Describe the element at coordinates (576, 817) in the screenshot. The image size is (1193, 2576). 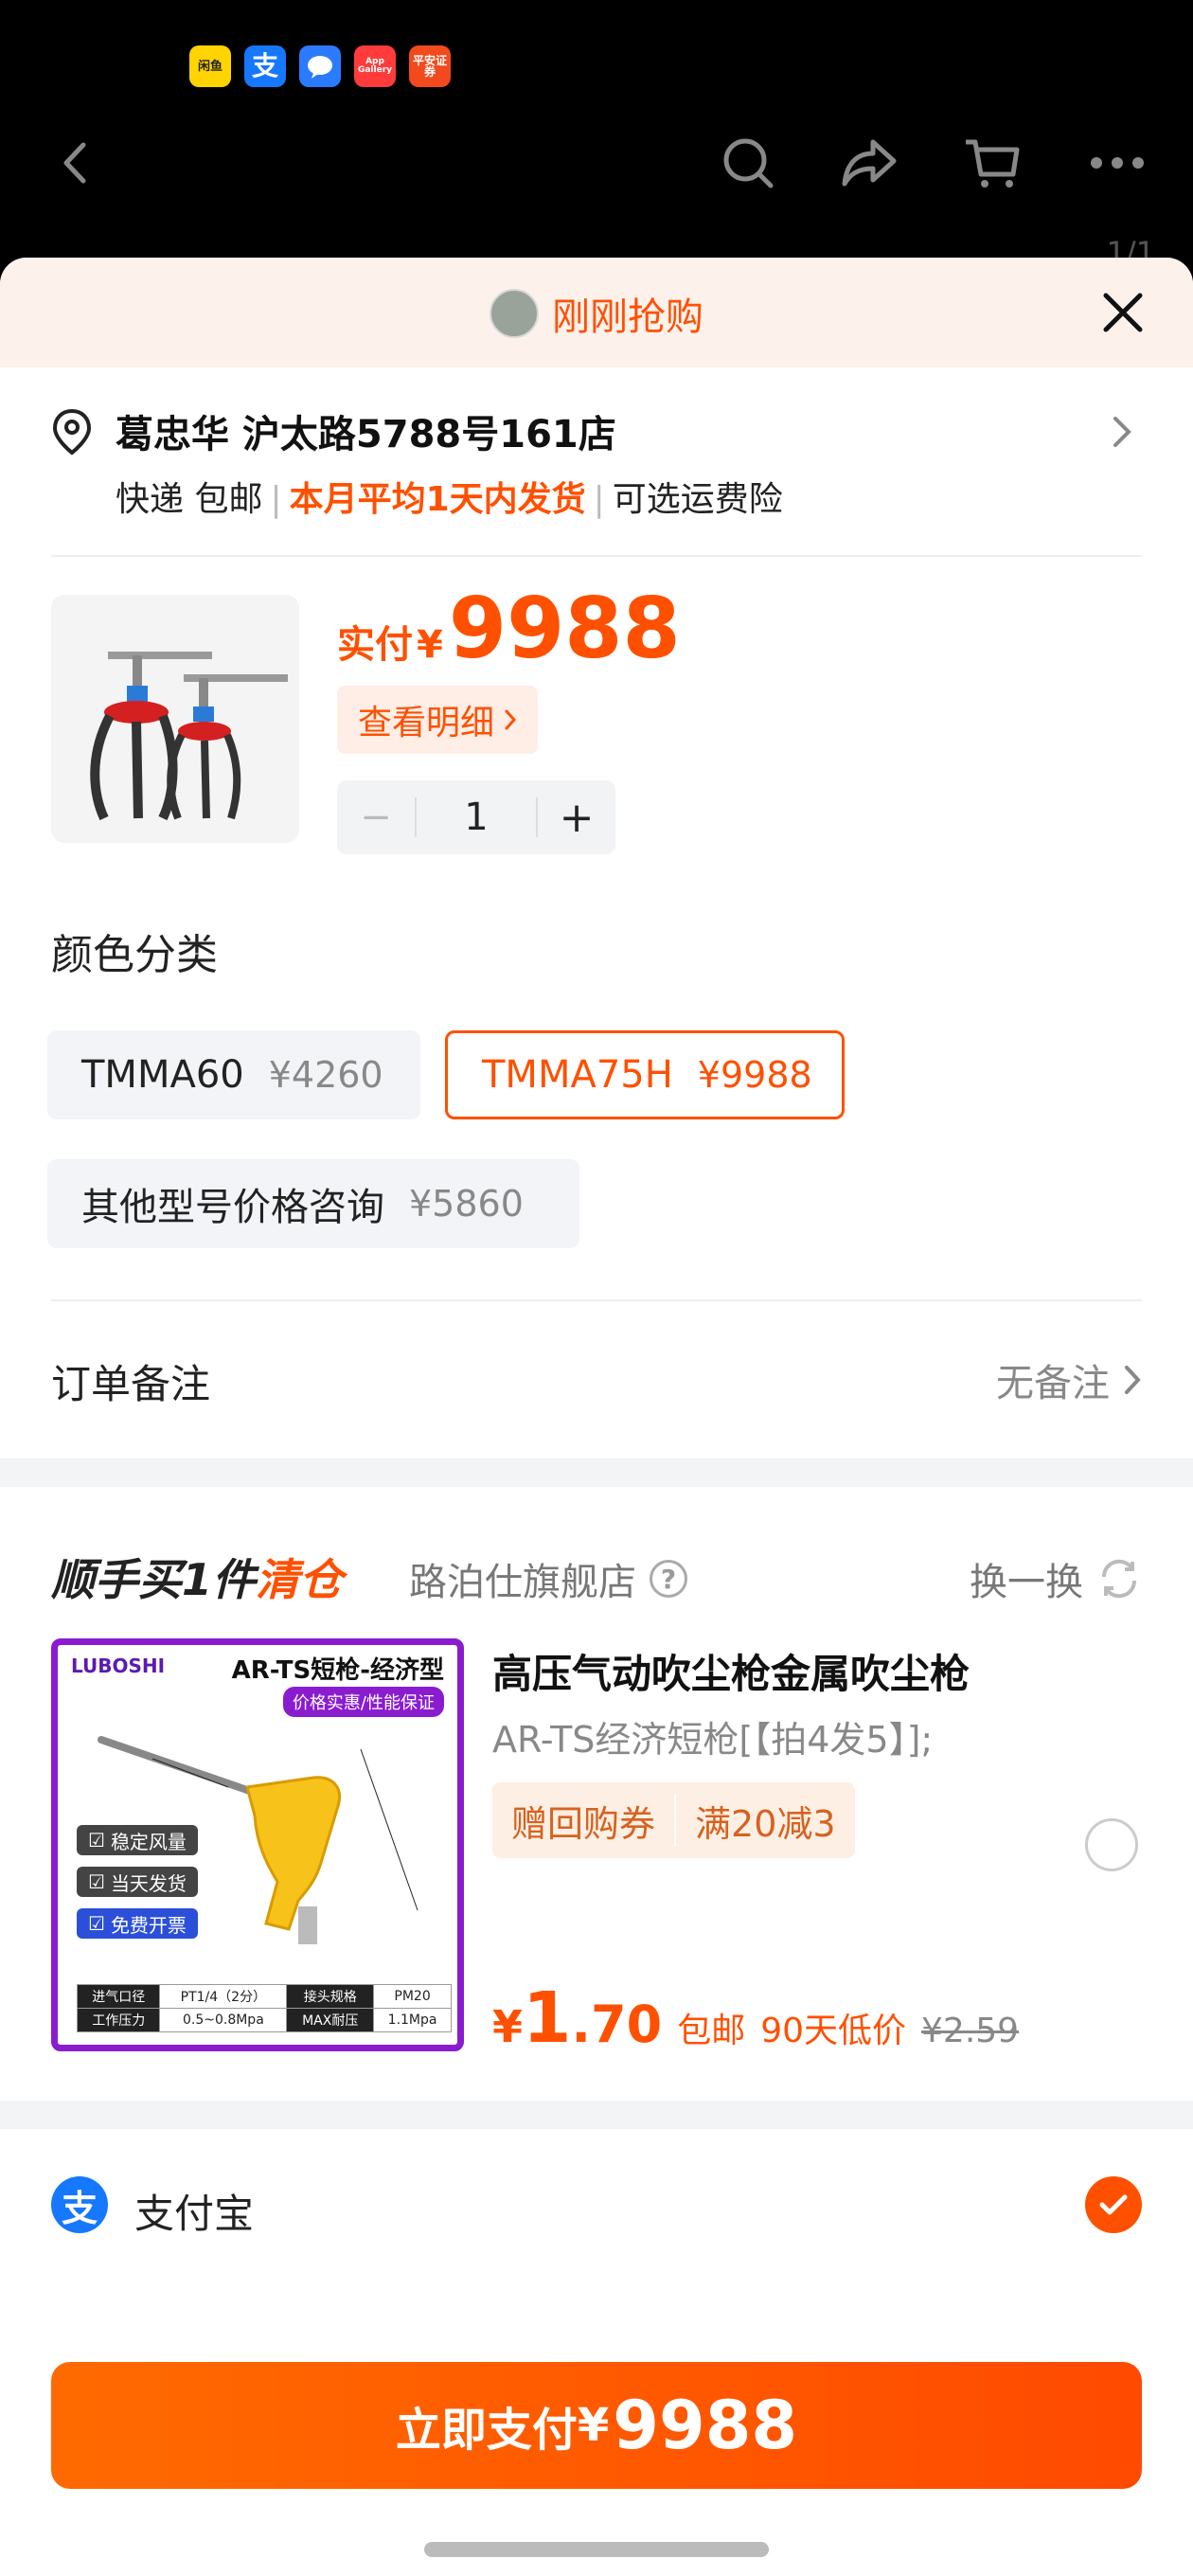
I see `increase-button: +` at that location.